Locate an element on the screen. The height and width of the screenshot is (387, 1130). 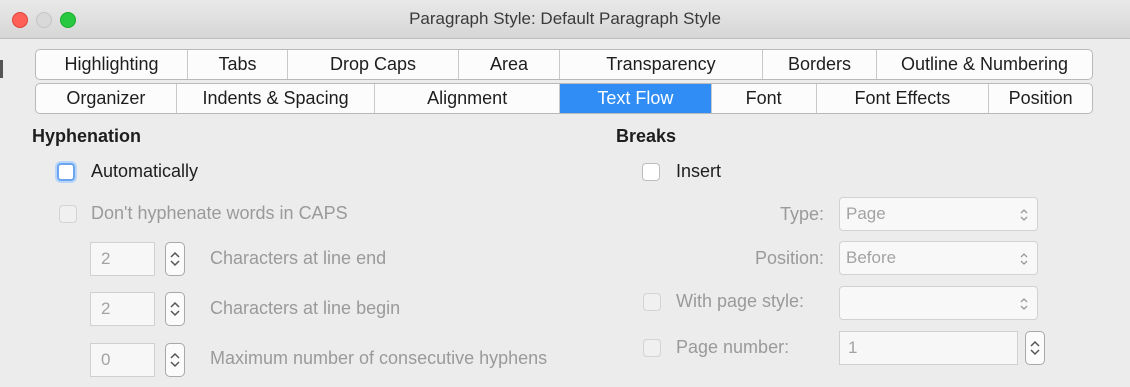
hyphenation-heading: Hyphenation is located at coordinates (87, 136).